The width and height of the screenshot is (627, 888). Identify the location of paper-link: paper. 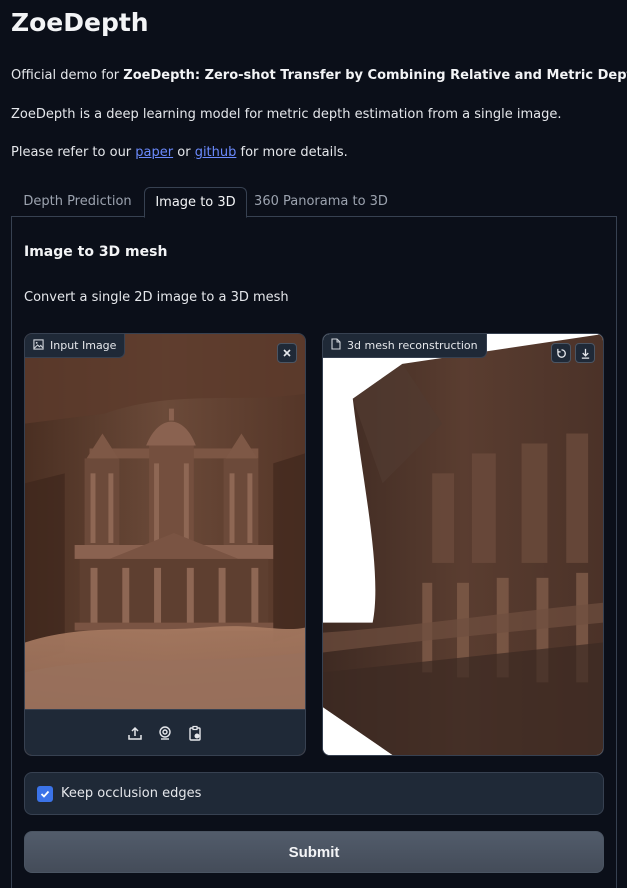
(154, 152).